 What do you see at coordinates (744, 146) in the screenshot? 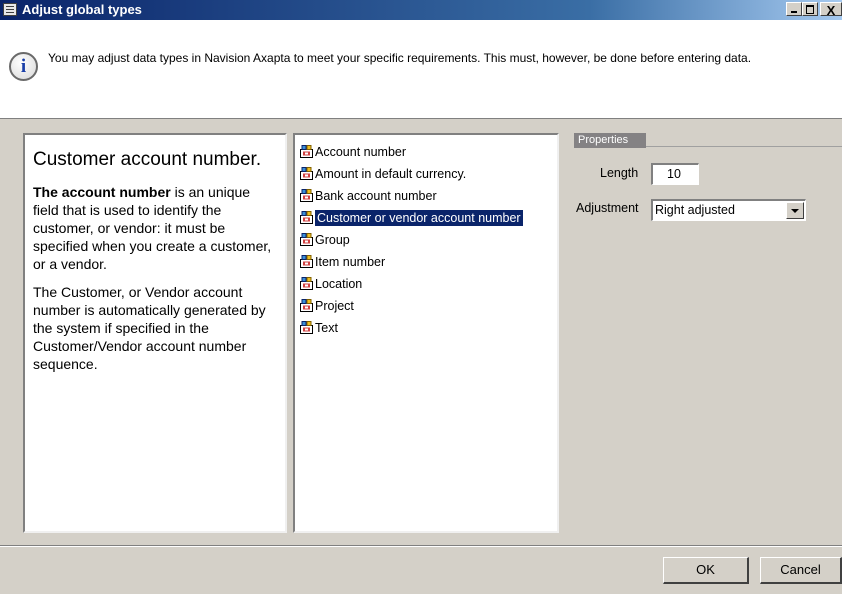
I see `properties-divider` at bounding box center [744, 146].